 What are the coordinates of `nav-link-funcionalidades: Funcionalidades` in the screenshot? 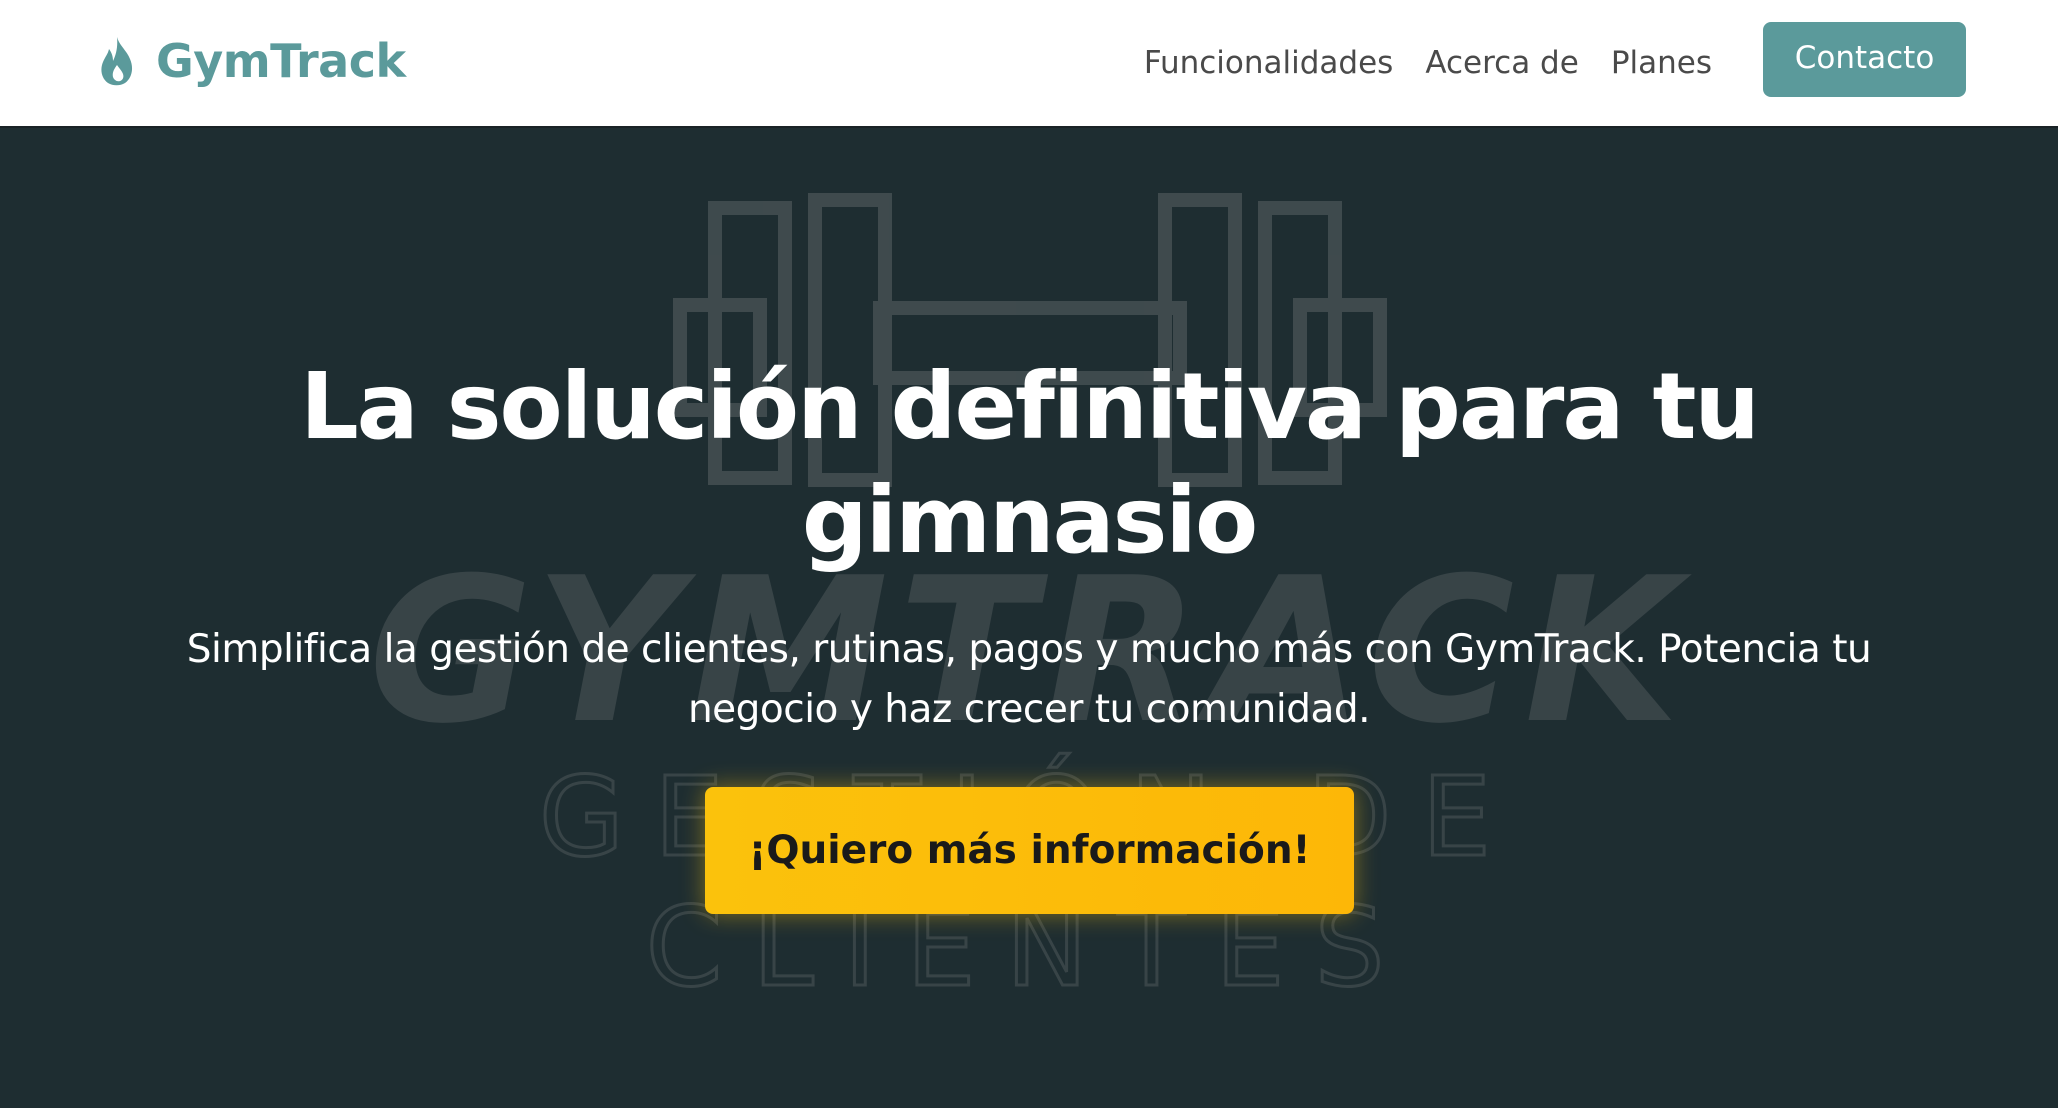 It's located at (1269, 63).